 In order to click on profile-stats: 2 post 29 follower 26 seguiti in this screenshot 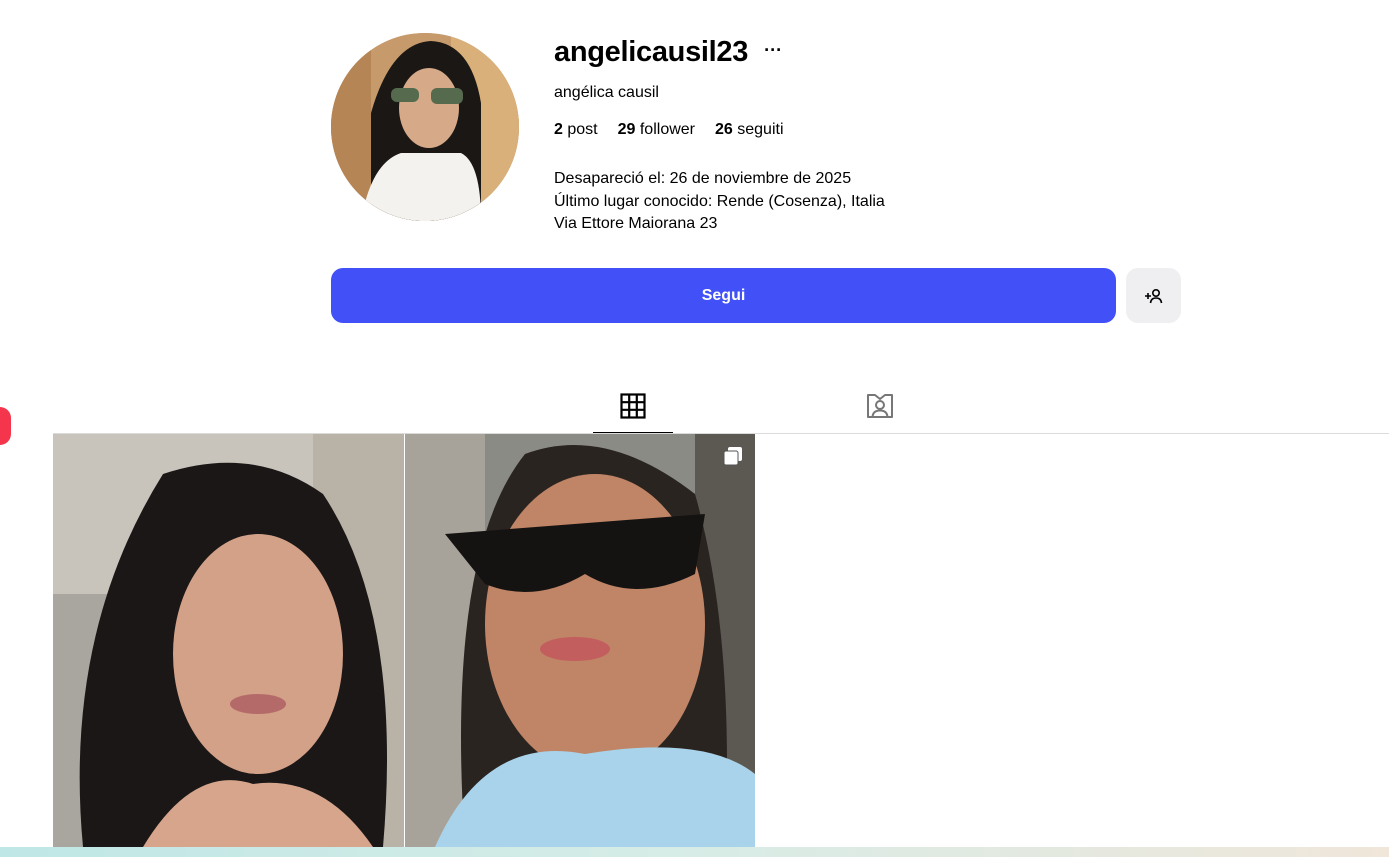, I will do `click(669, 130)`.